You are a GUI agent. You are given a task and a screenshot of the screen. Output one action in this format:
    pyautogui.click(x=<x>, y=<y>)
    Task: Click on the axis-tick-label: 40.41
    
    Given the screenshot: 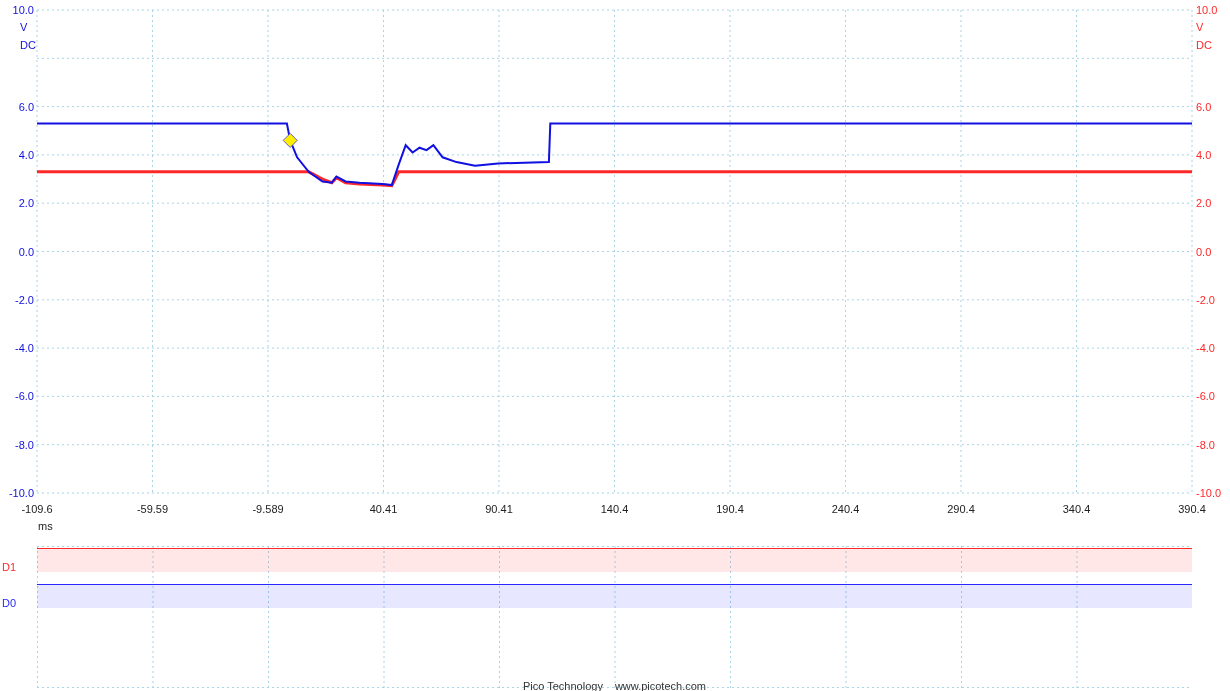 What is the action you would take?
    pyautogui.click(x=383, y=509)
    